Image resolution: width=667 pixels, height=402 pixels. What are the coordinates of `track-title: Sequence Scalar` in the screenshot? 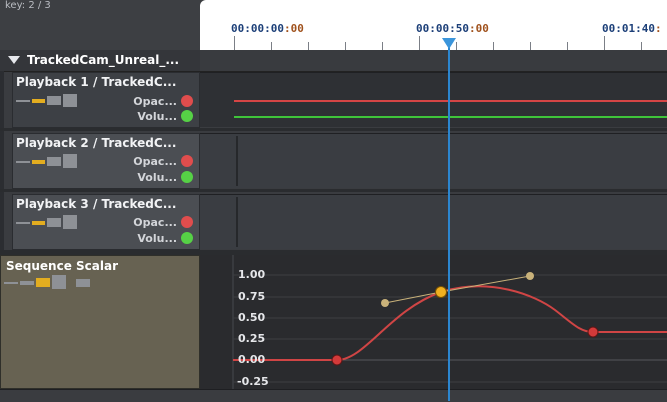 It's located at (62, 266).